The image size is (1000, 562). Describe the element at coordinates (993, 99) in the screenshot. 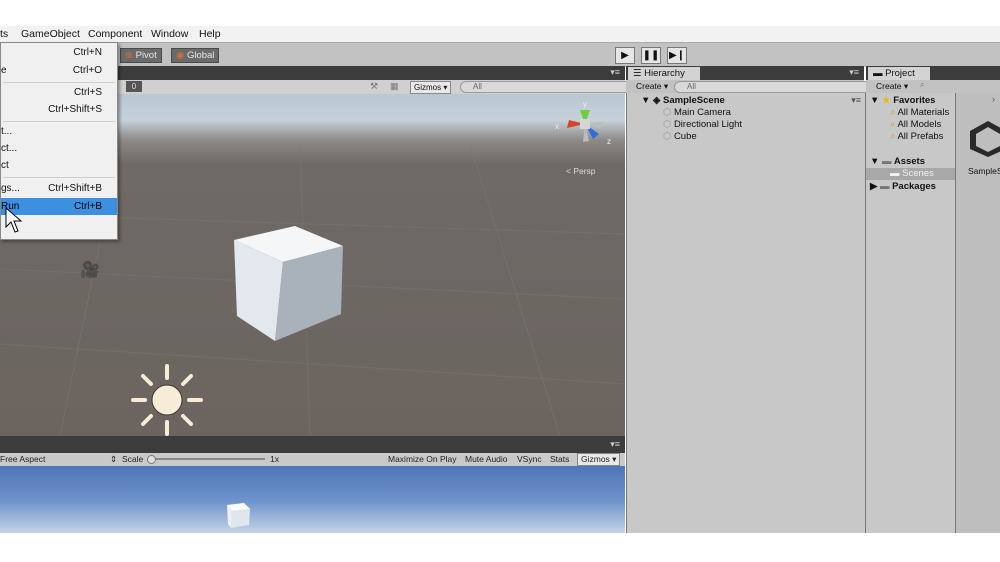

I see `chevron-right-icon: ›` at that location.